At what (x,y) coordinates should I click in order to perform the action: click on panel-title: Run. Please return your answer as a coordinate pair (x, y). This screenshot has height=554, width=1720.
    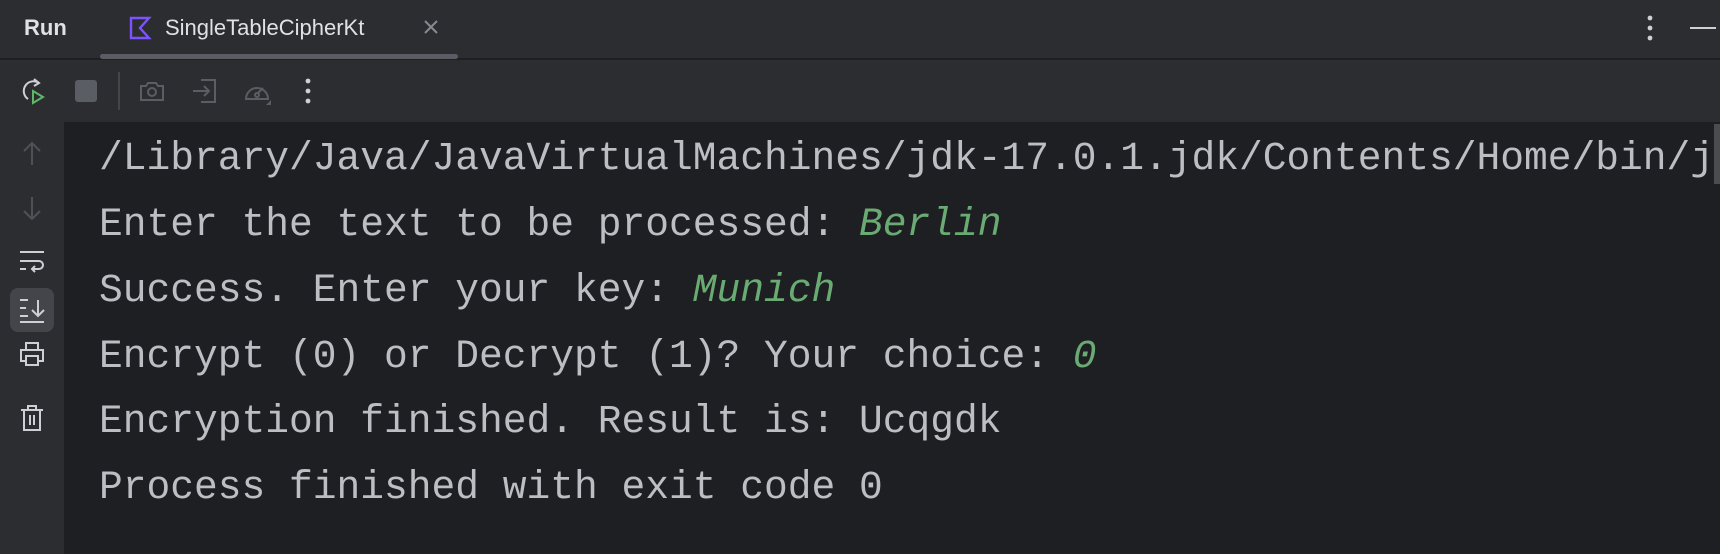
    Looking at the image, I should click on (45, 27).